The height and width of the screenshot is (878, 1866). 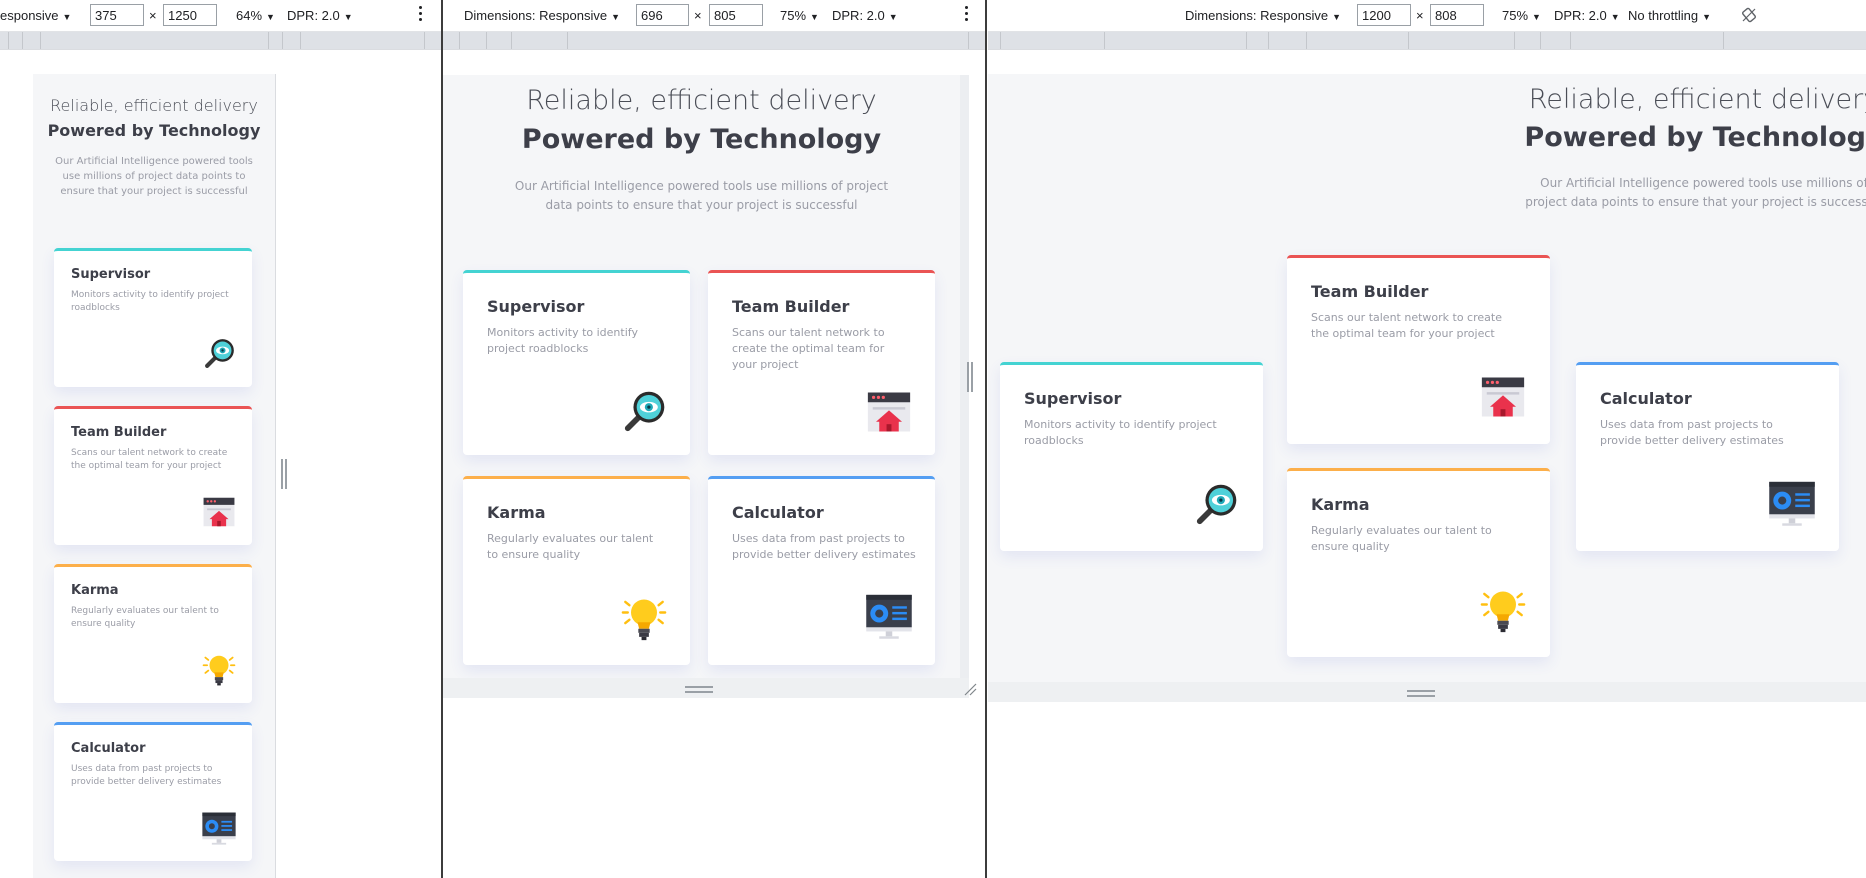 I want to click on throttling-label: No throttling, so click(x=1663, y=15).